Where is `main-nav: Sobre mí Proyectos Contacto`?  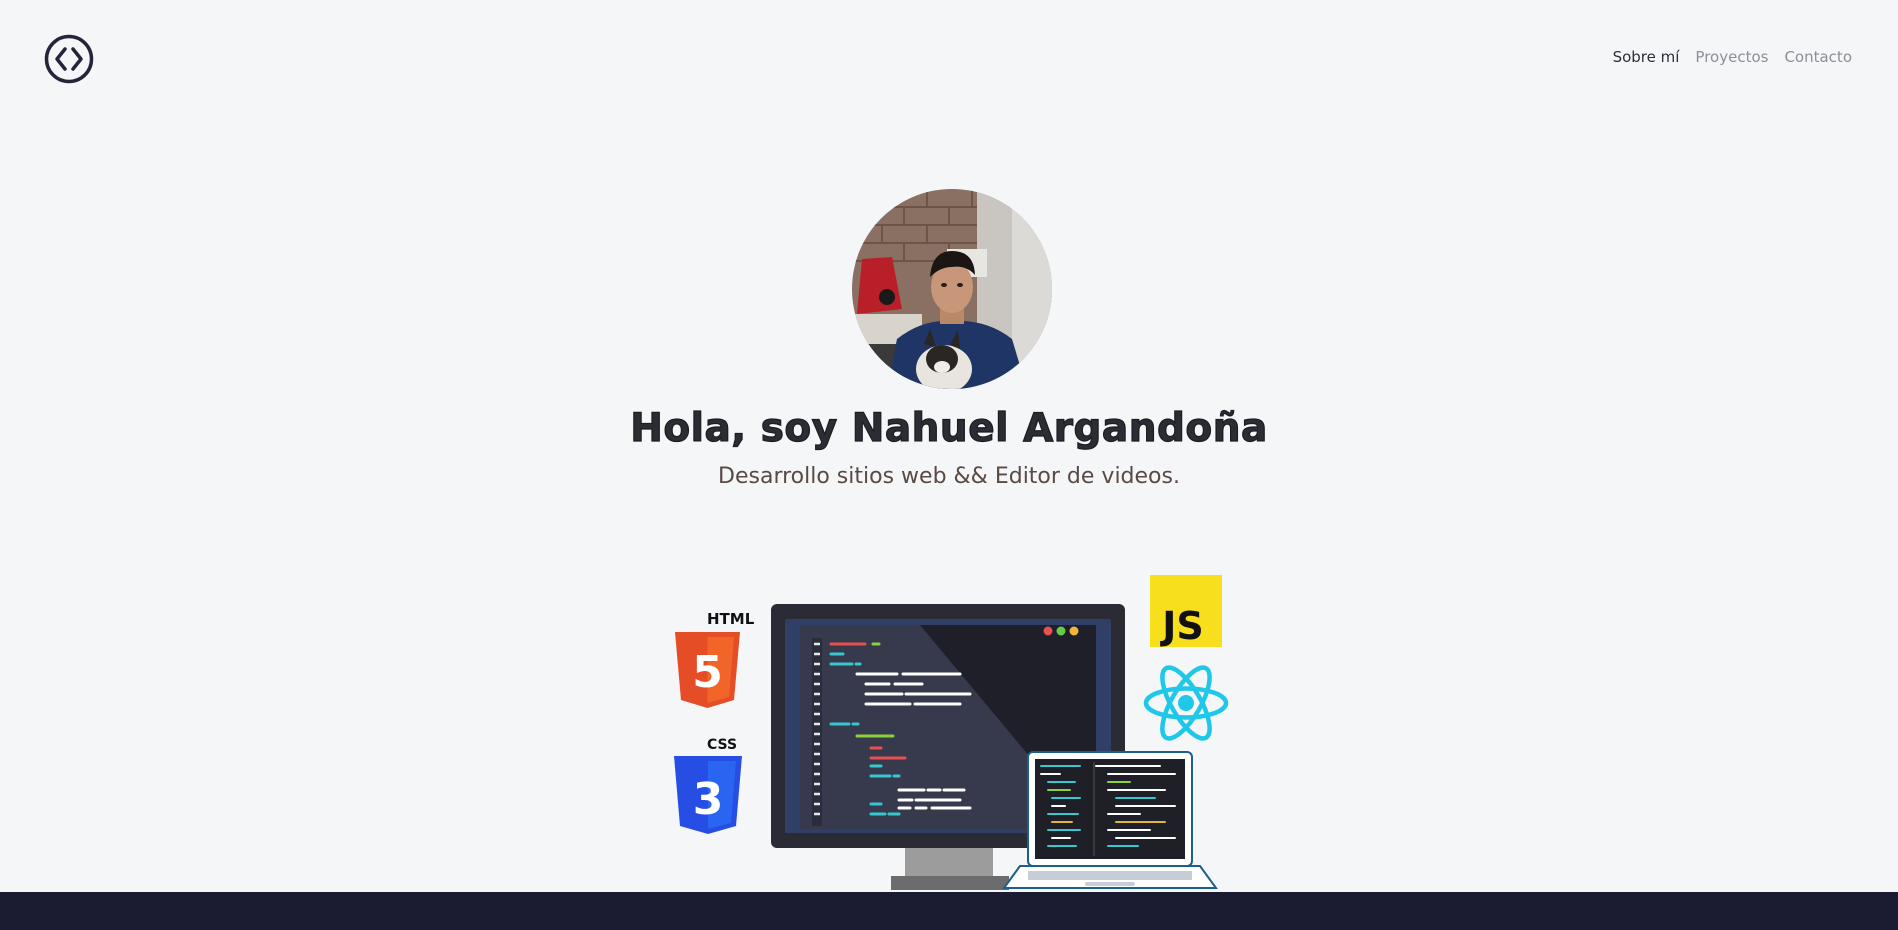 main-nav: Sobre mí Proyectos Contacto is located at coordinates (1732, 57).